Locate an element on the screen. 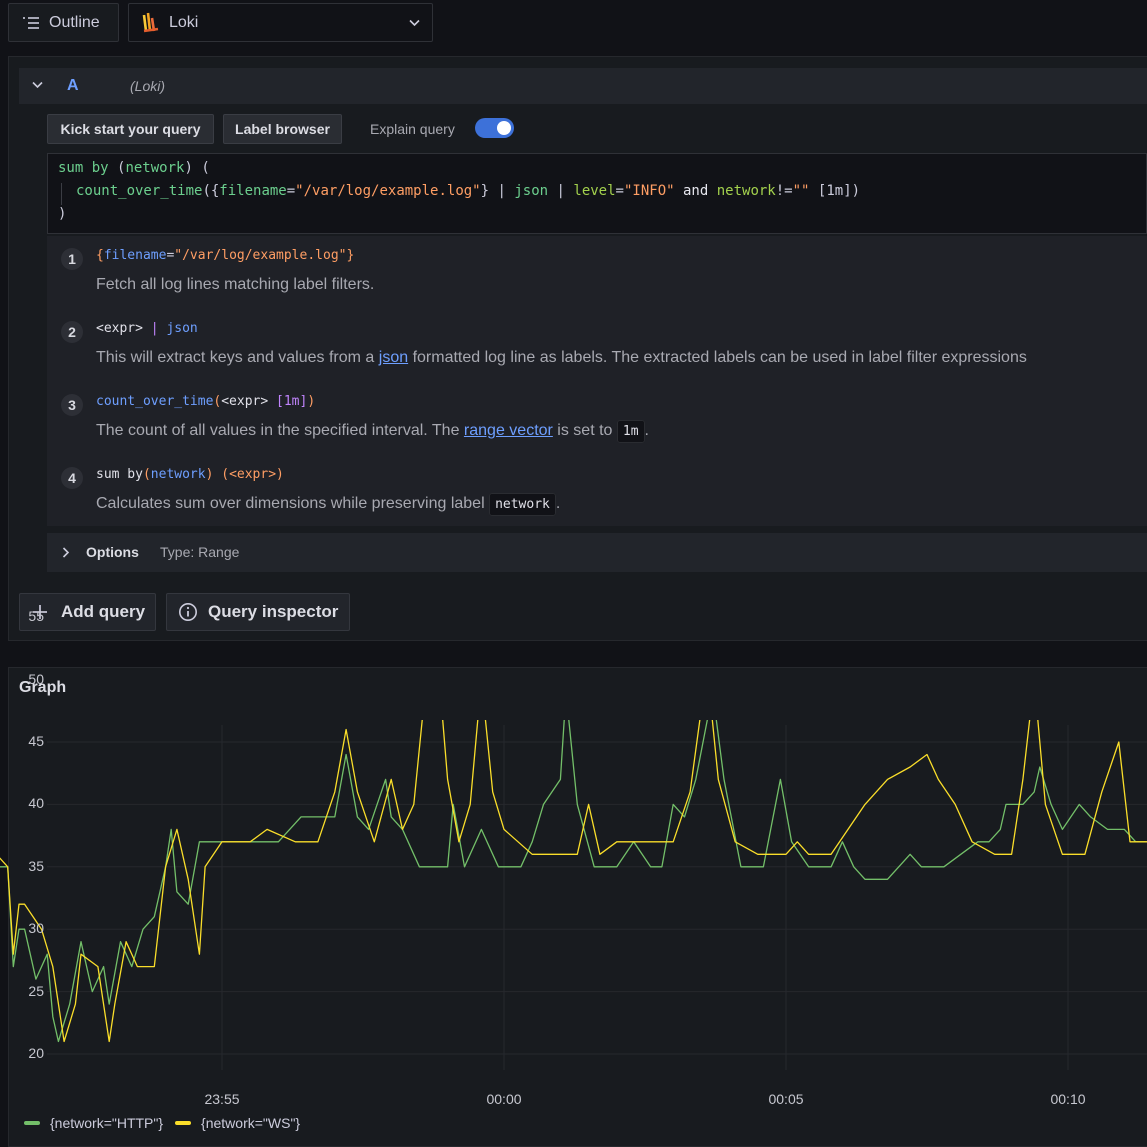  label-browser-button: Label browser is located at coordinates (282, 129).